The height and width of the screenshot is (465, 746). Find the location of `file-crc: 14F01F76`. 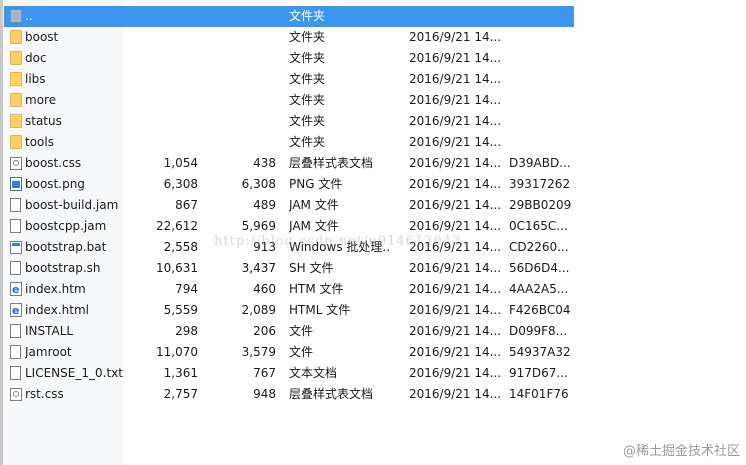

file-crc: 14F01F76 is located at coordinates (539, 394).